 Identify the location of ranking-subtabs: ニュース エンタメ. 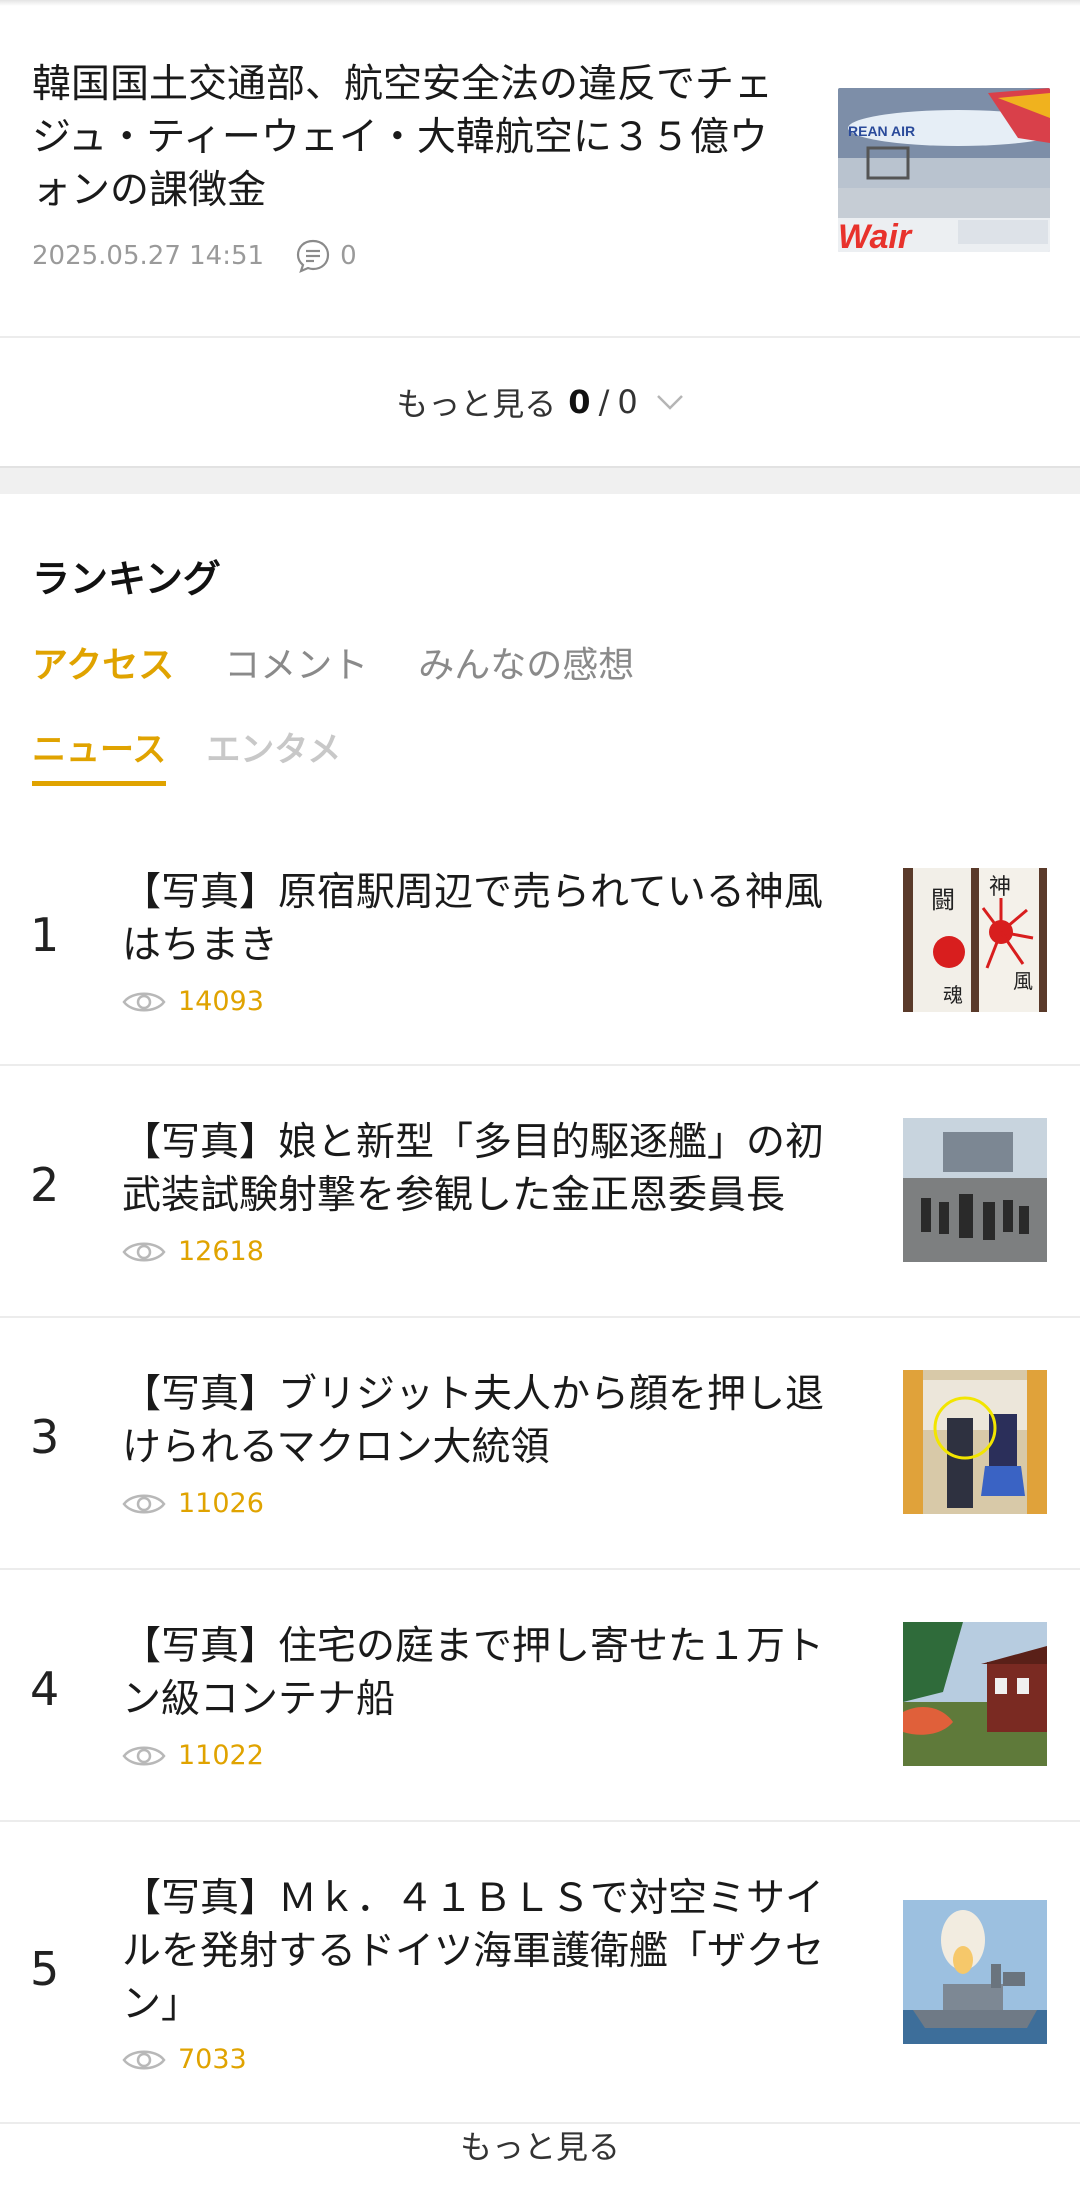
(206, 754).